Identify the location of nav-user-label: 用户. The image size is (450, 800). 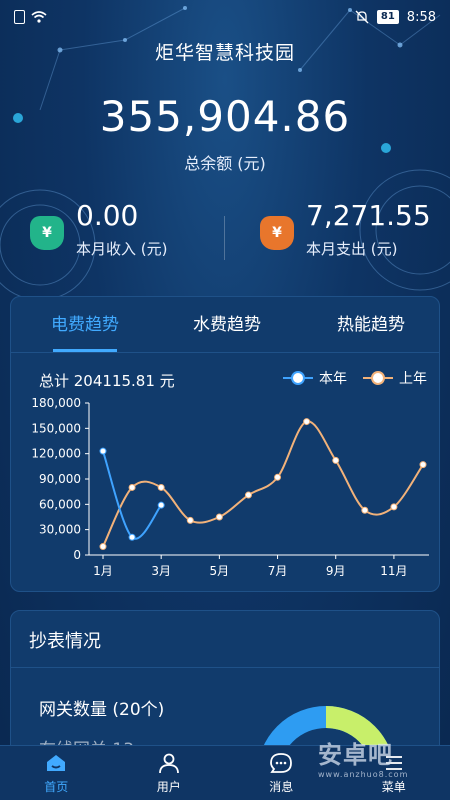
(168, 787).